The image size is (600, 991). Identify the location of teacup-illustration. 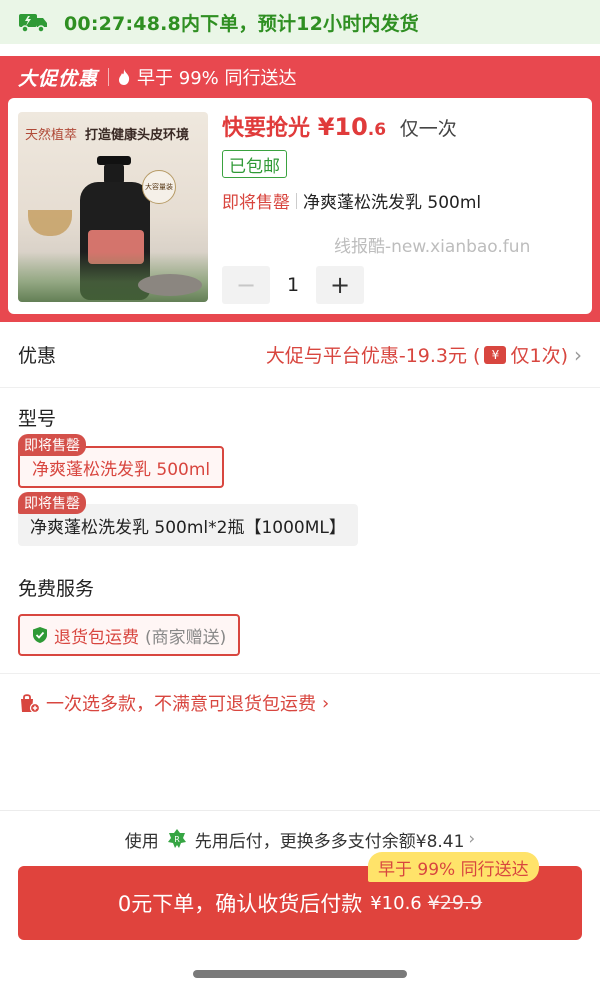
(50, 223).